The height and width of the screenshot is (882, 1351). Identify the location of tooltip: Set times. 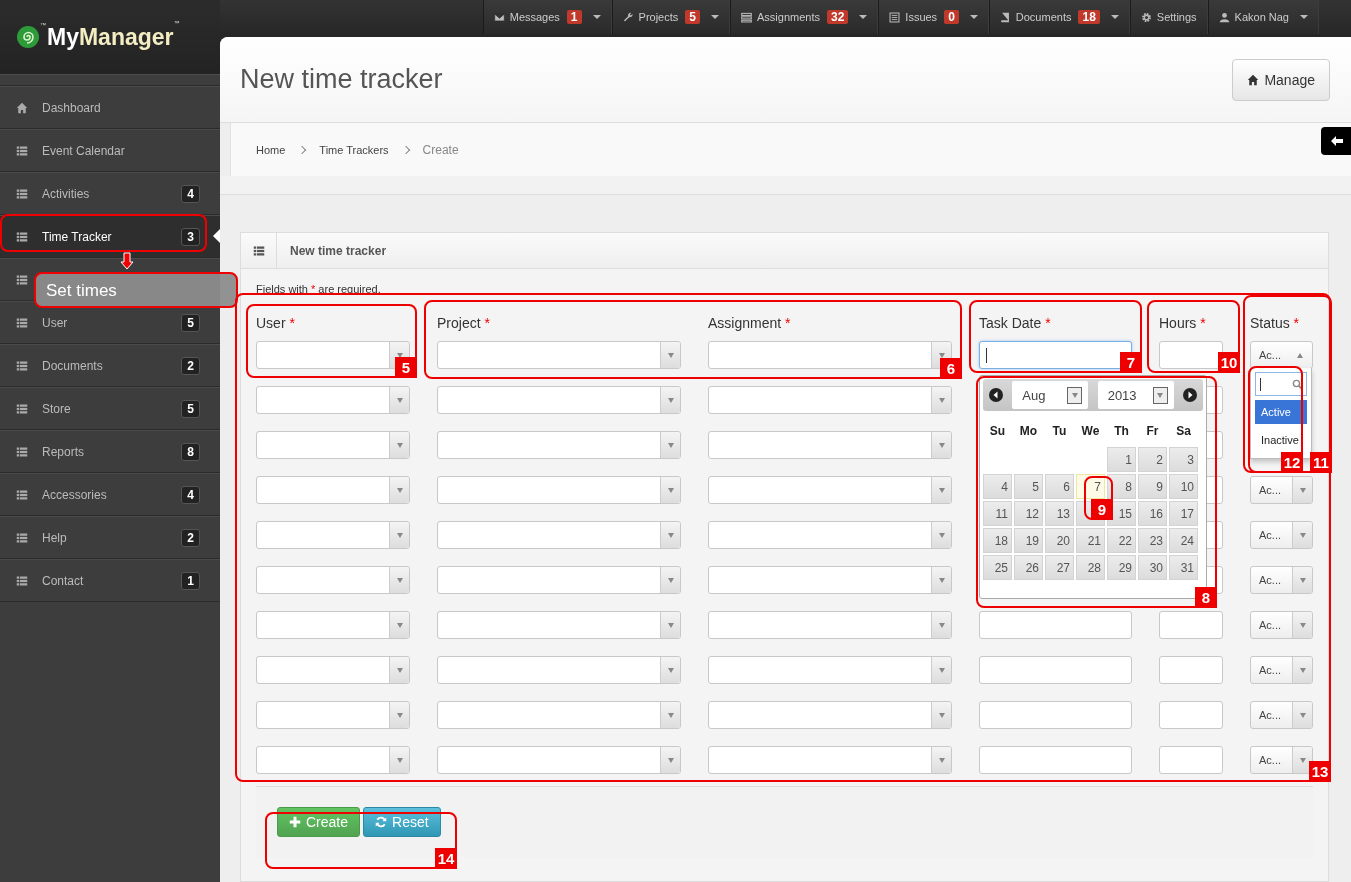
(136, 290).